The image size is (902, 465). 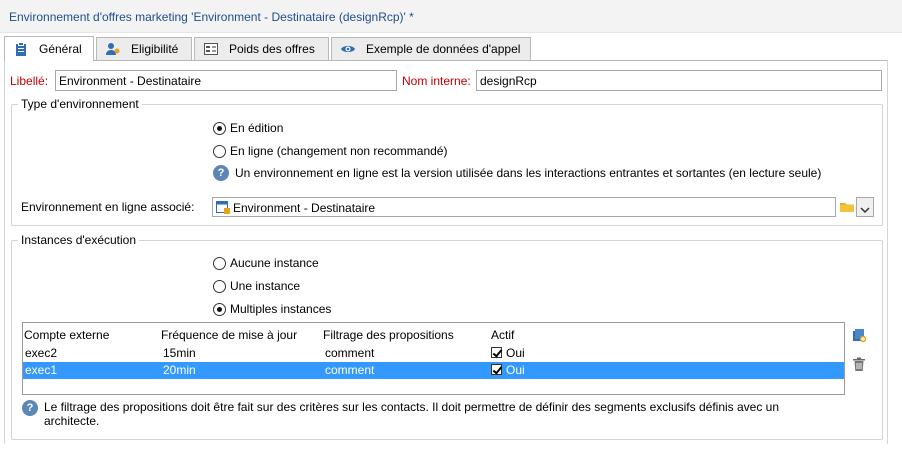 I want to click on radio-en-ligne: En ligne (changement non recommandé), so click(x=330, y=151).